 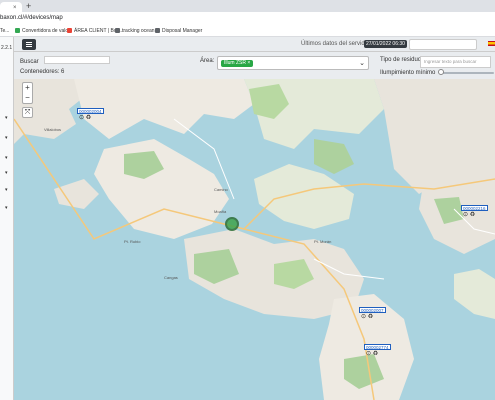 I want to click on zoom-control: + −, so click(x=27, y=93).